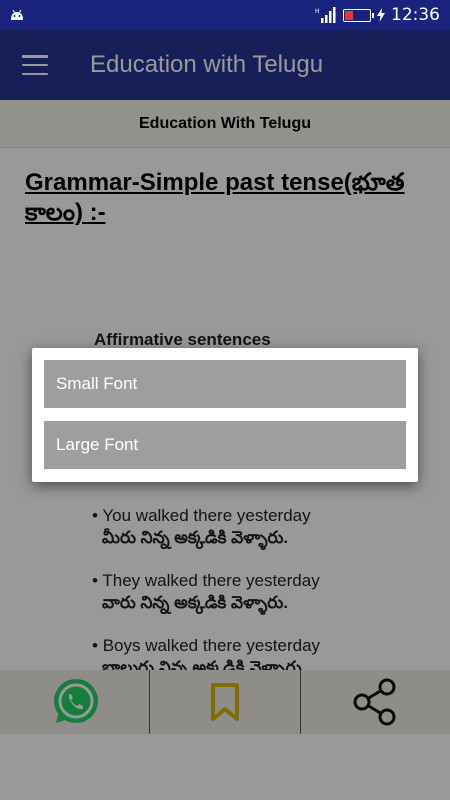 The height and width of the screenshot is (800, 450). Describe the element at coordinates (381, 15) in the screenshot. I see `charging-icon` at that location.